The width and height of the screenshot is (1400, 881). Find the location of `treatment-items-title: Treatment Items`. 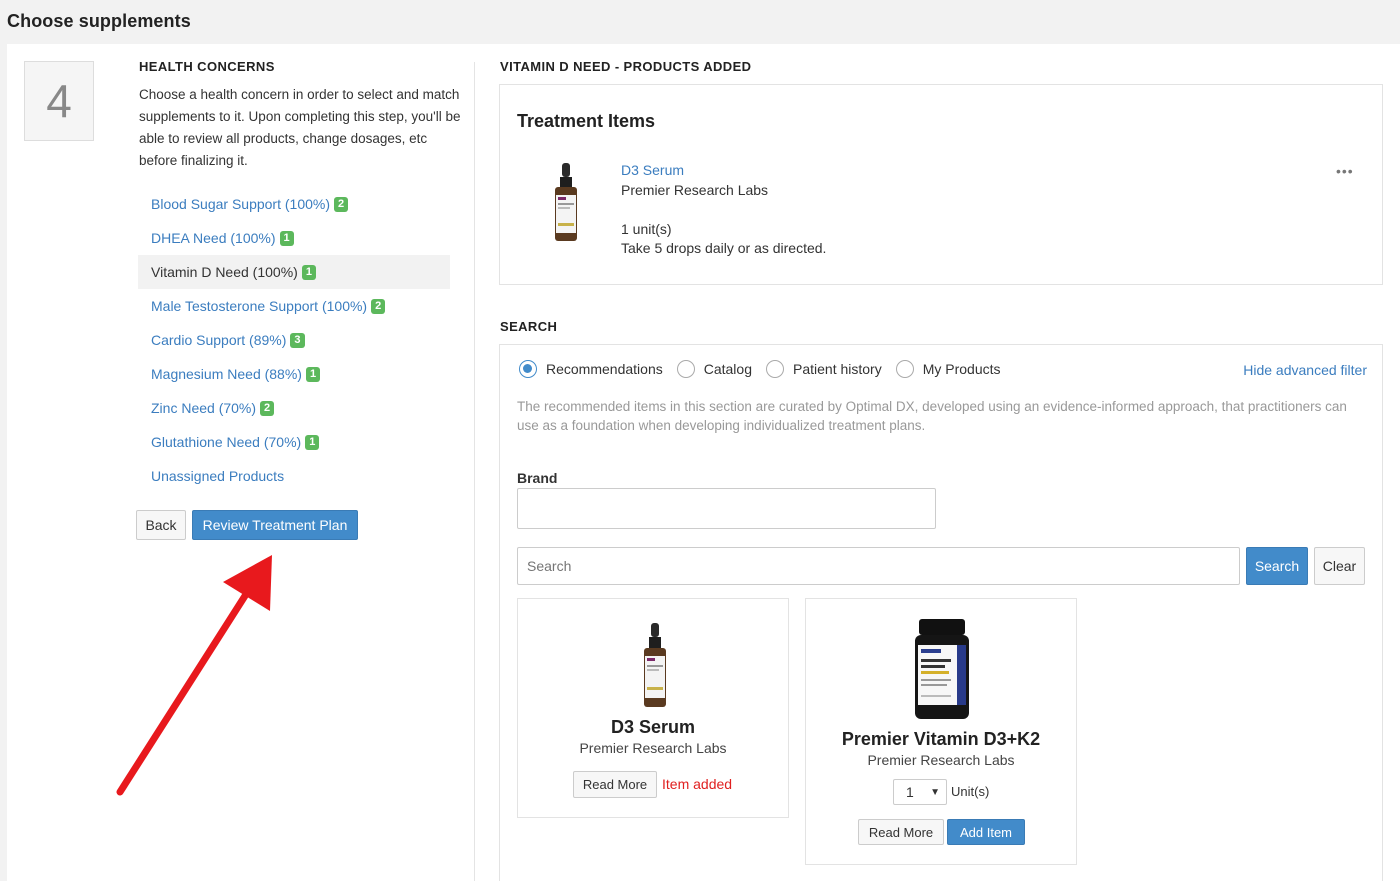

treatment-items-title: Treatment Items is located at coordinates (586, 121).